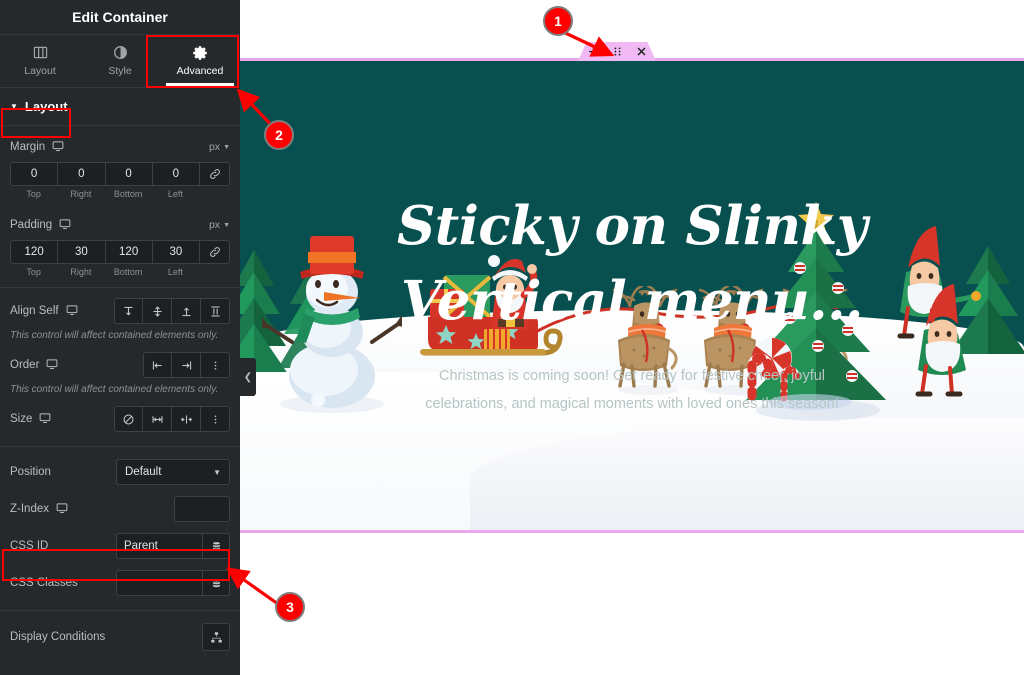 Image resolution: width=1024 pixels, height=675 pixels. I want to click on margin-bottom-sublabel: Bottom, so click(128, 194).